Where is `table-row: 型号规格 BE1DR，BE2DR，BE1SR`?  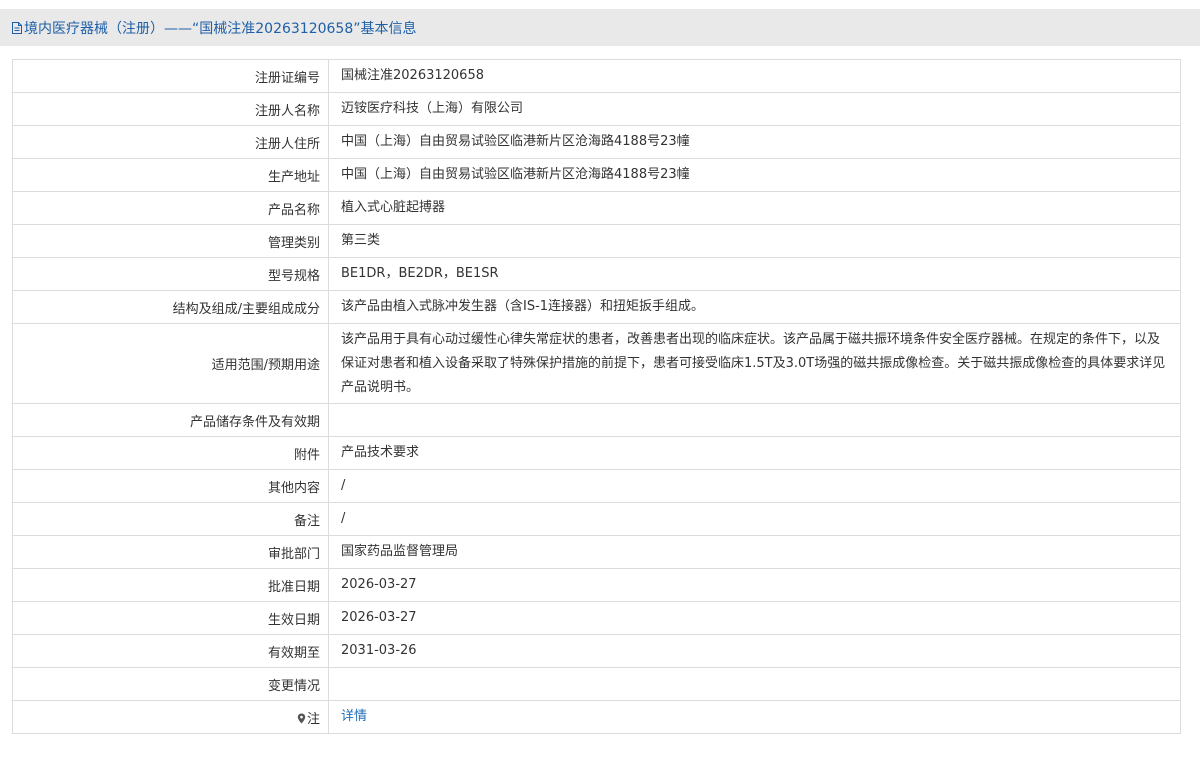 table-row: 型号规格 BE1DR，BE2DR，BE1SR is located at coordinates (596, 274).